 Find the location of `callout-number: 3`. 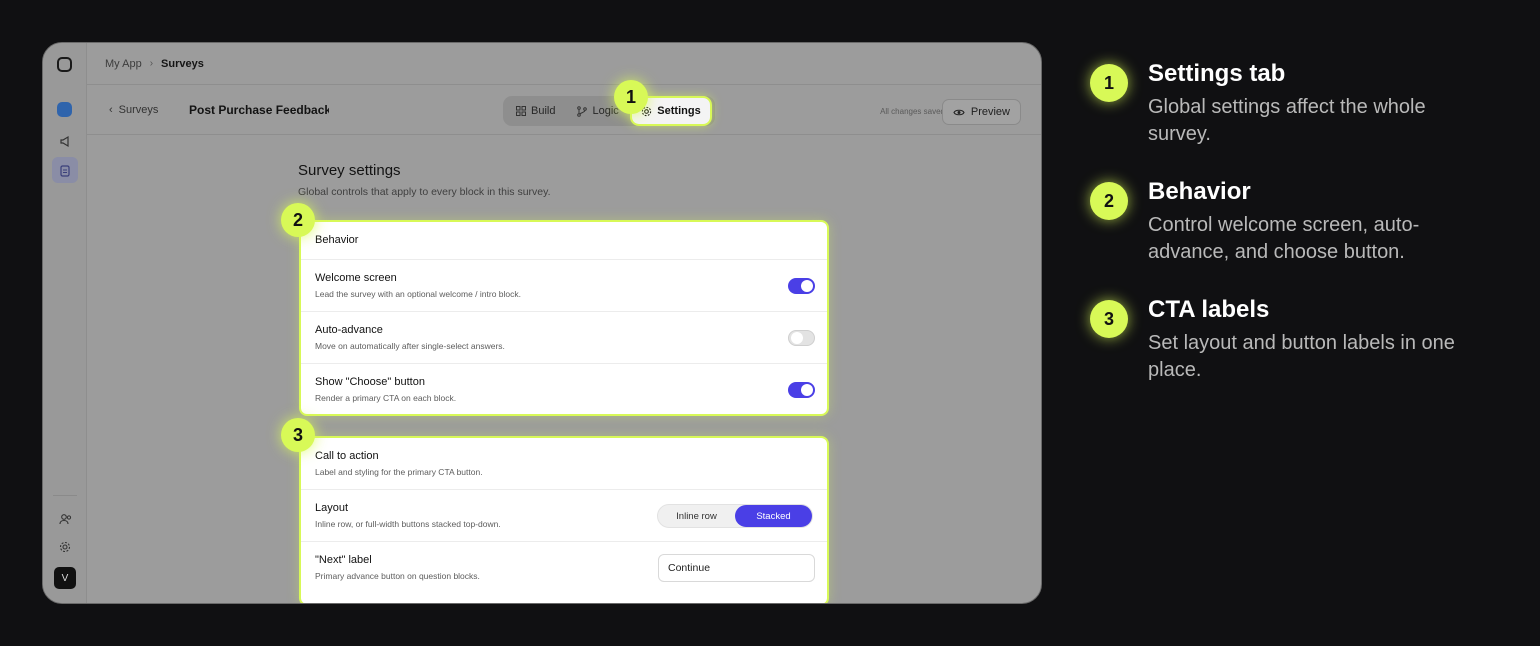

callout-number: 3 is located at coordinates (1109, 319).